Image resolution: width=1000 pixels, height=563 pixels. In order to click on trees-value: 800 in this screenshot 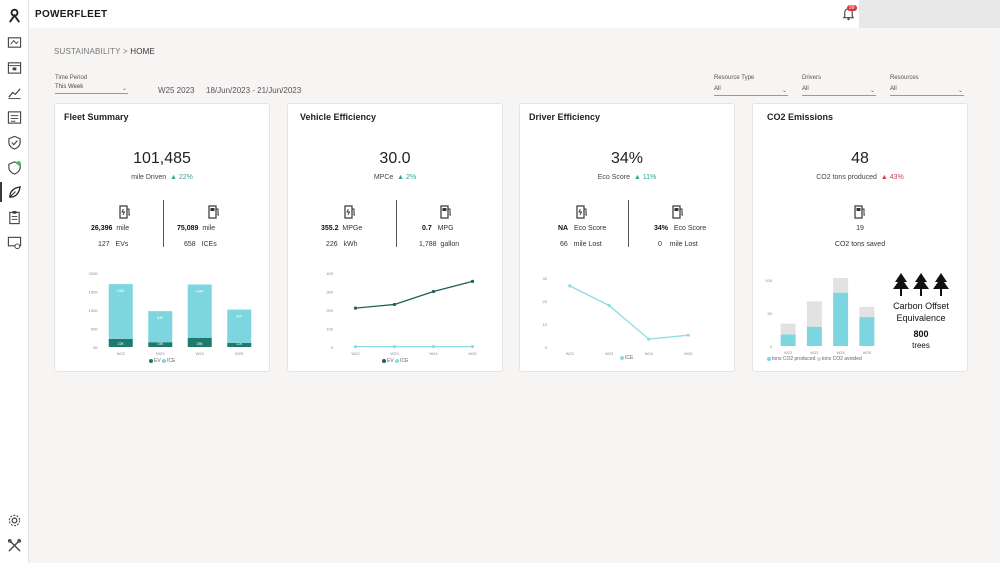, I will do `click(921, 334)`.